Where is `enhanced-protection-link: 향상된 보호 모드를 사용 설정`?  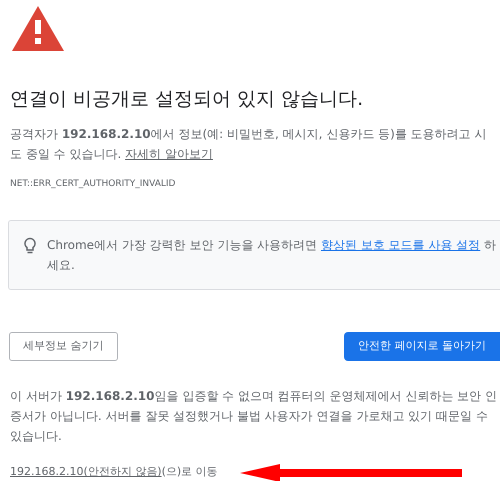
enhanced-protection-link: 향상된 보호 모드를 사용 설정 is located at coordinates (400, 245).